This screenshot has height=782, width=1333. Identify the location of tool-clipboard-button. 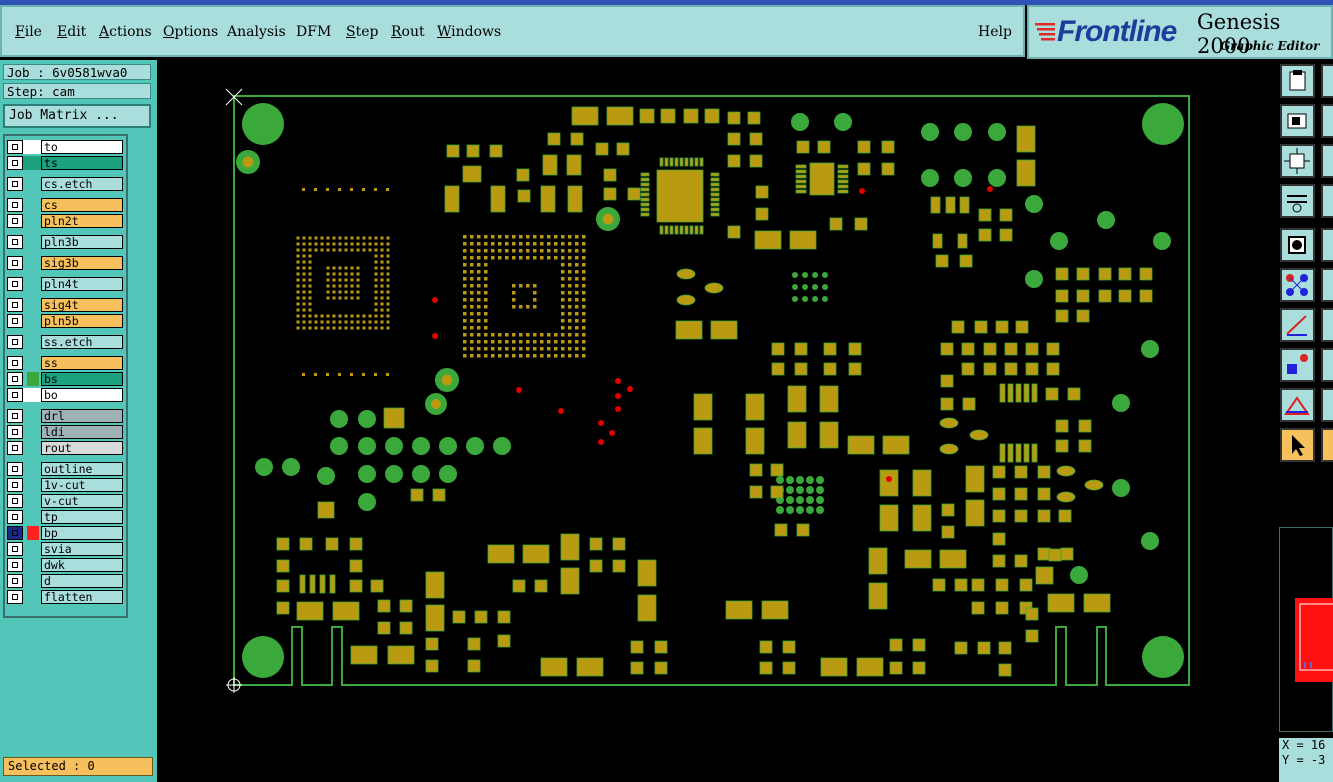
(1297, 81).